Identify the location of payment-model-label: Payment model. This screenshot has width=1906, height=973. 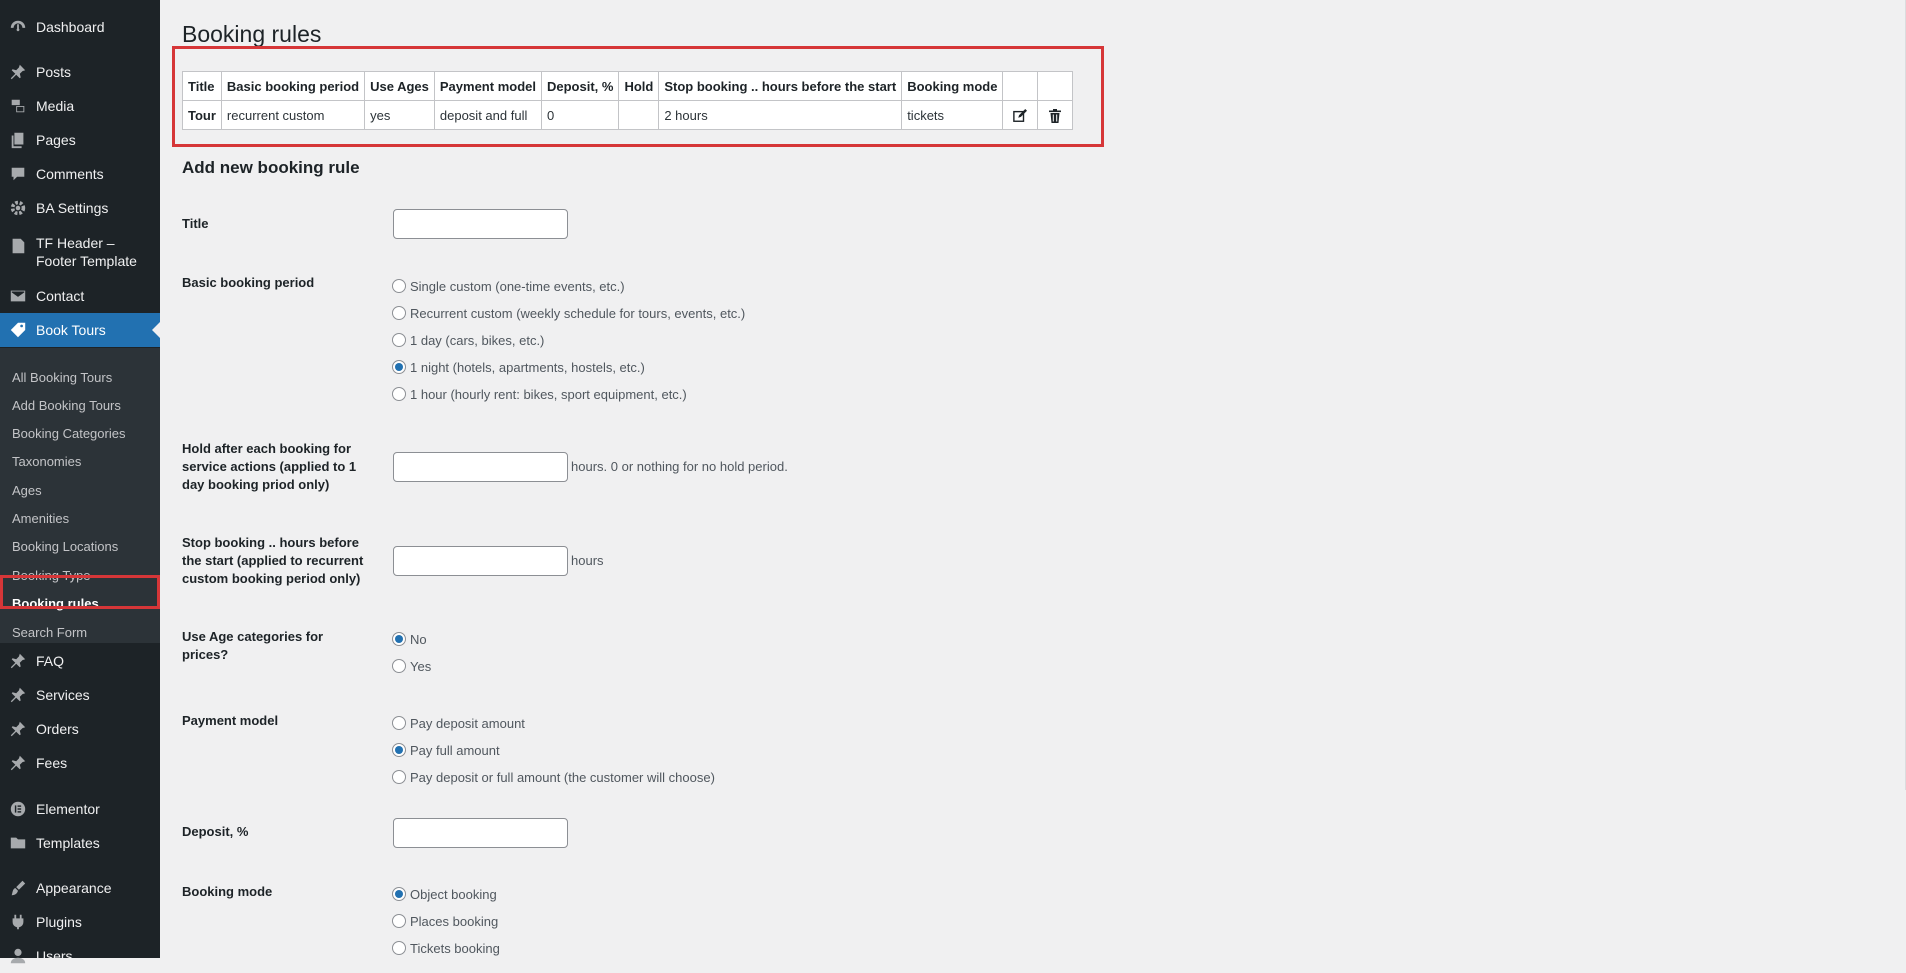
(230, 720).